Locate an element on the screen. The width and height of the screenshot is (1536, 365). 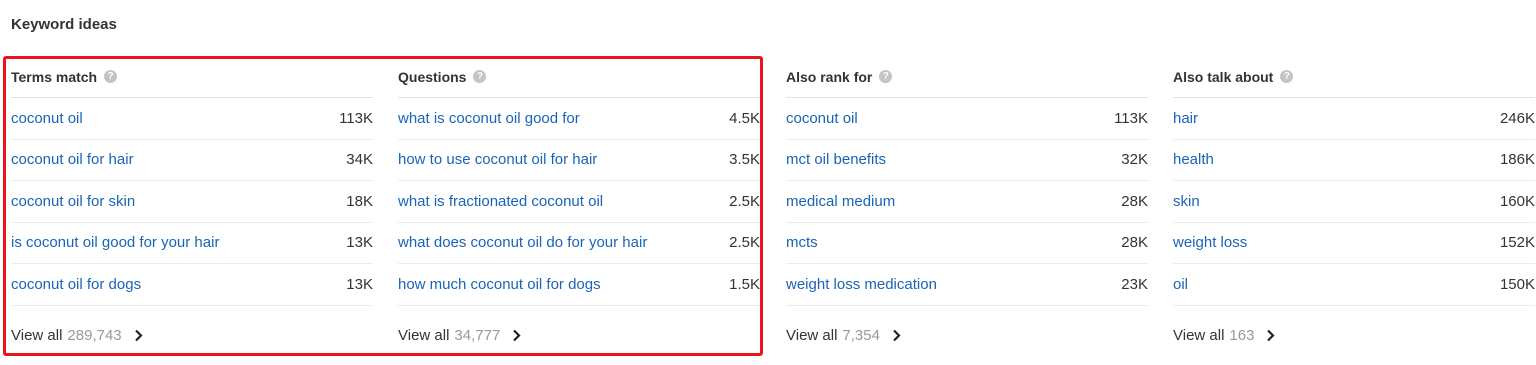
keyword-row: health 186K is located at coordinates (1354, 160).